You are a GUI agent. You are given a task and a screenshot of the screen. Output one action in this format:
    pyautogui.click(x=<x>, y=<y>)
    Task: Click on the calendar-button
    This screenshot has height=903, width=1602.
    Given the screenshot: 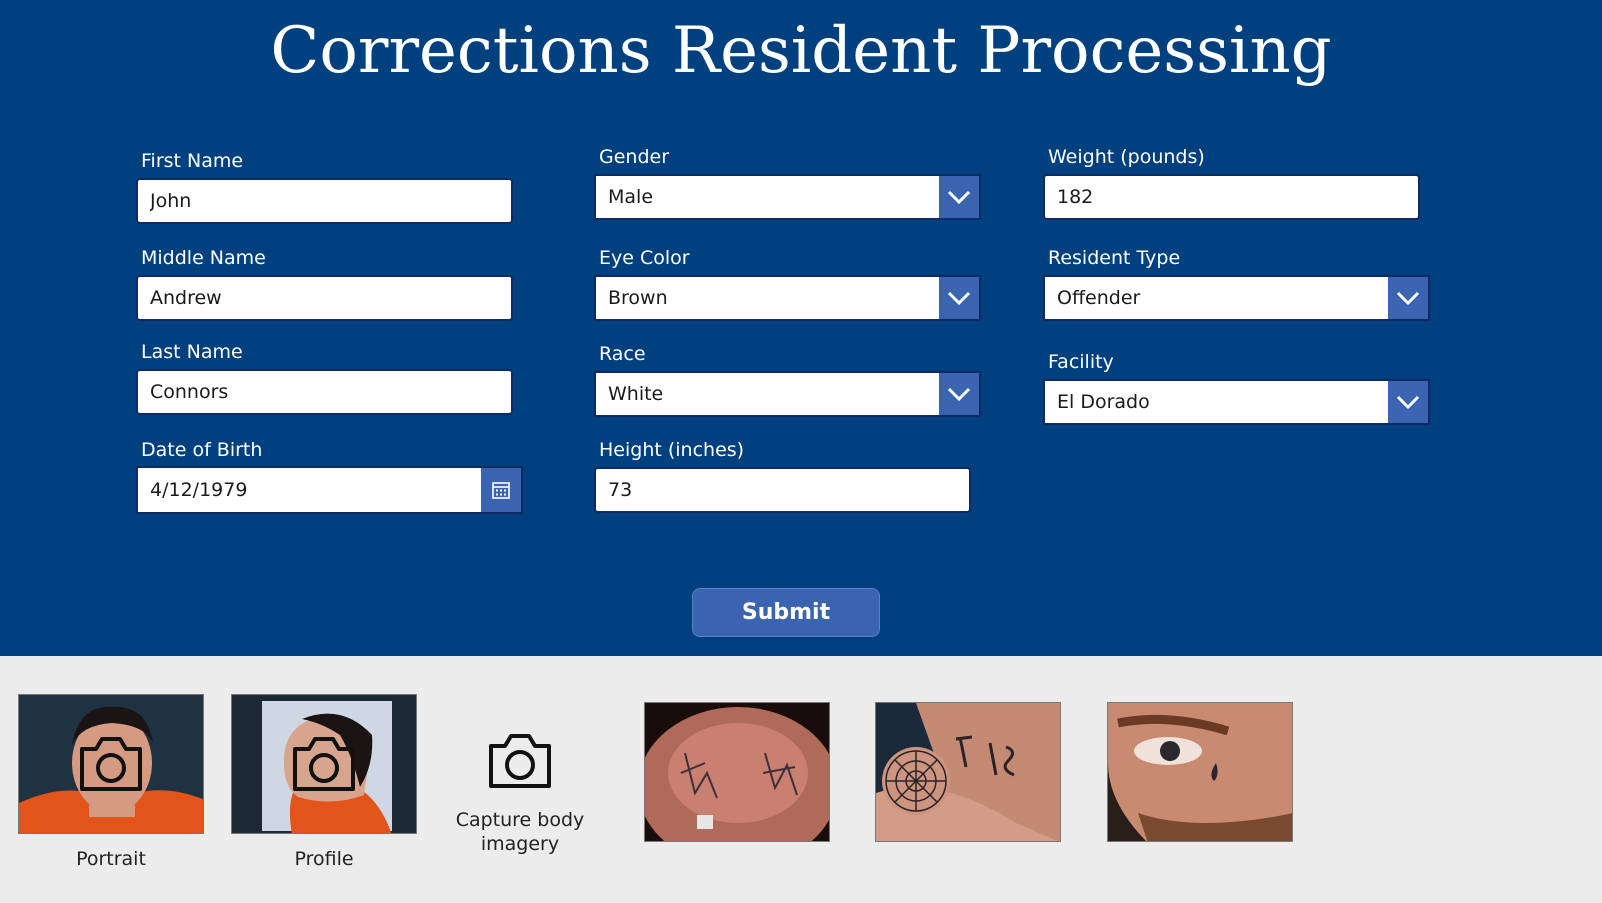 What is the action you would take?
    pyautogui.click(x=501, y=490)
    